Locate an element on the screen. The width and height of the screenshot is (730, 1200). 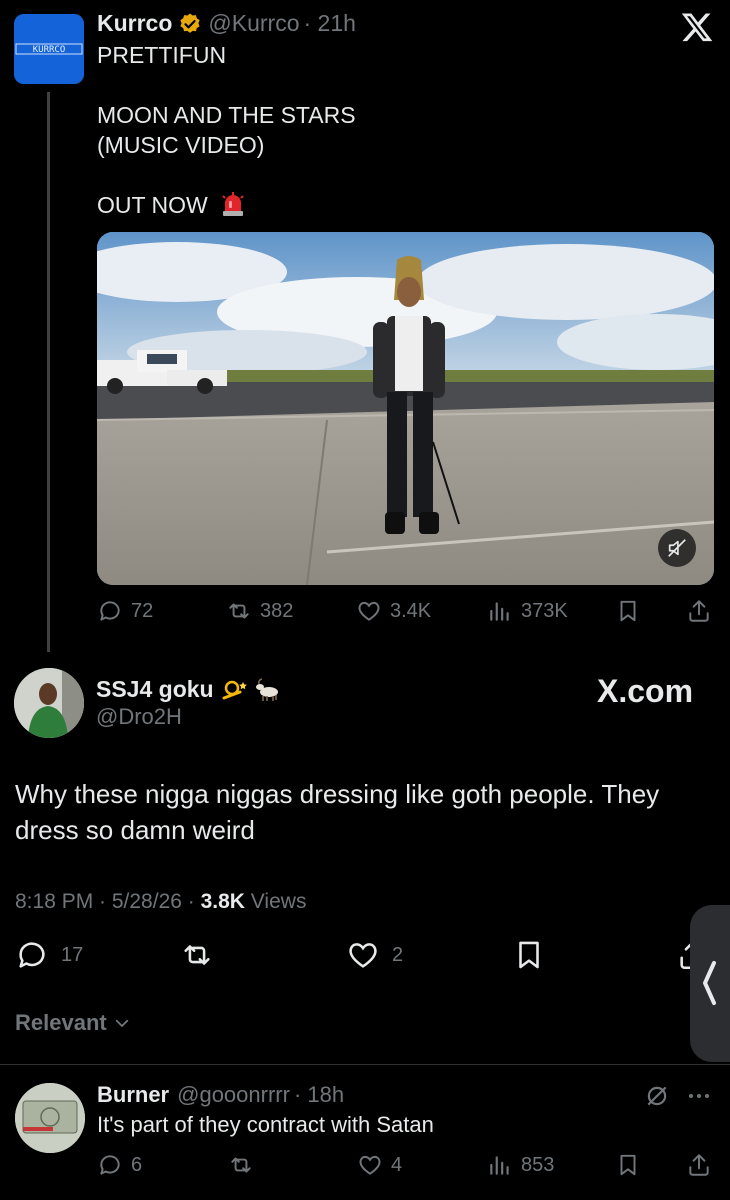
goat-emoji-icon is located at coordinates (266, 689).